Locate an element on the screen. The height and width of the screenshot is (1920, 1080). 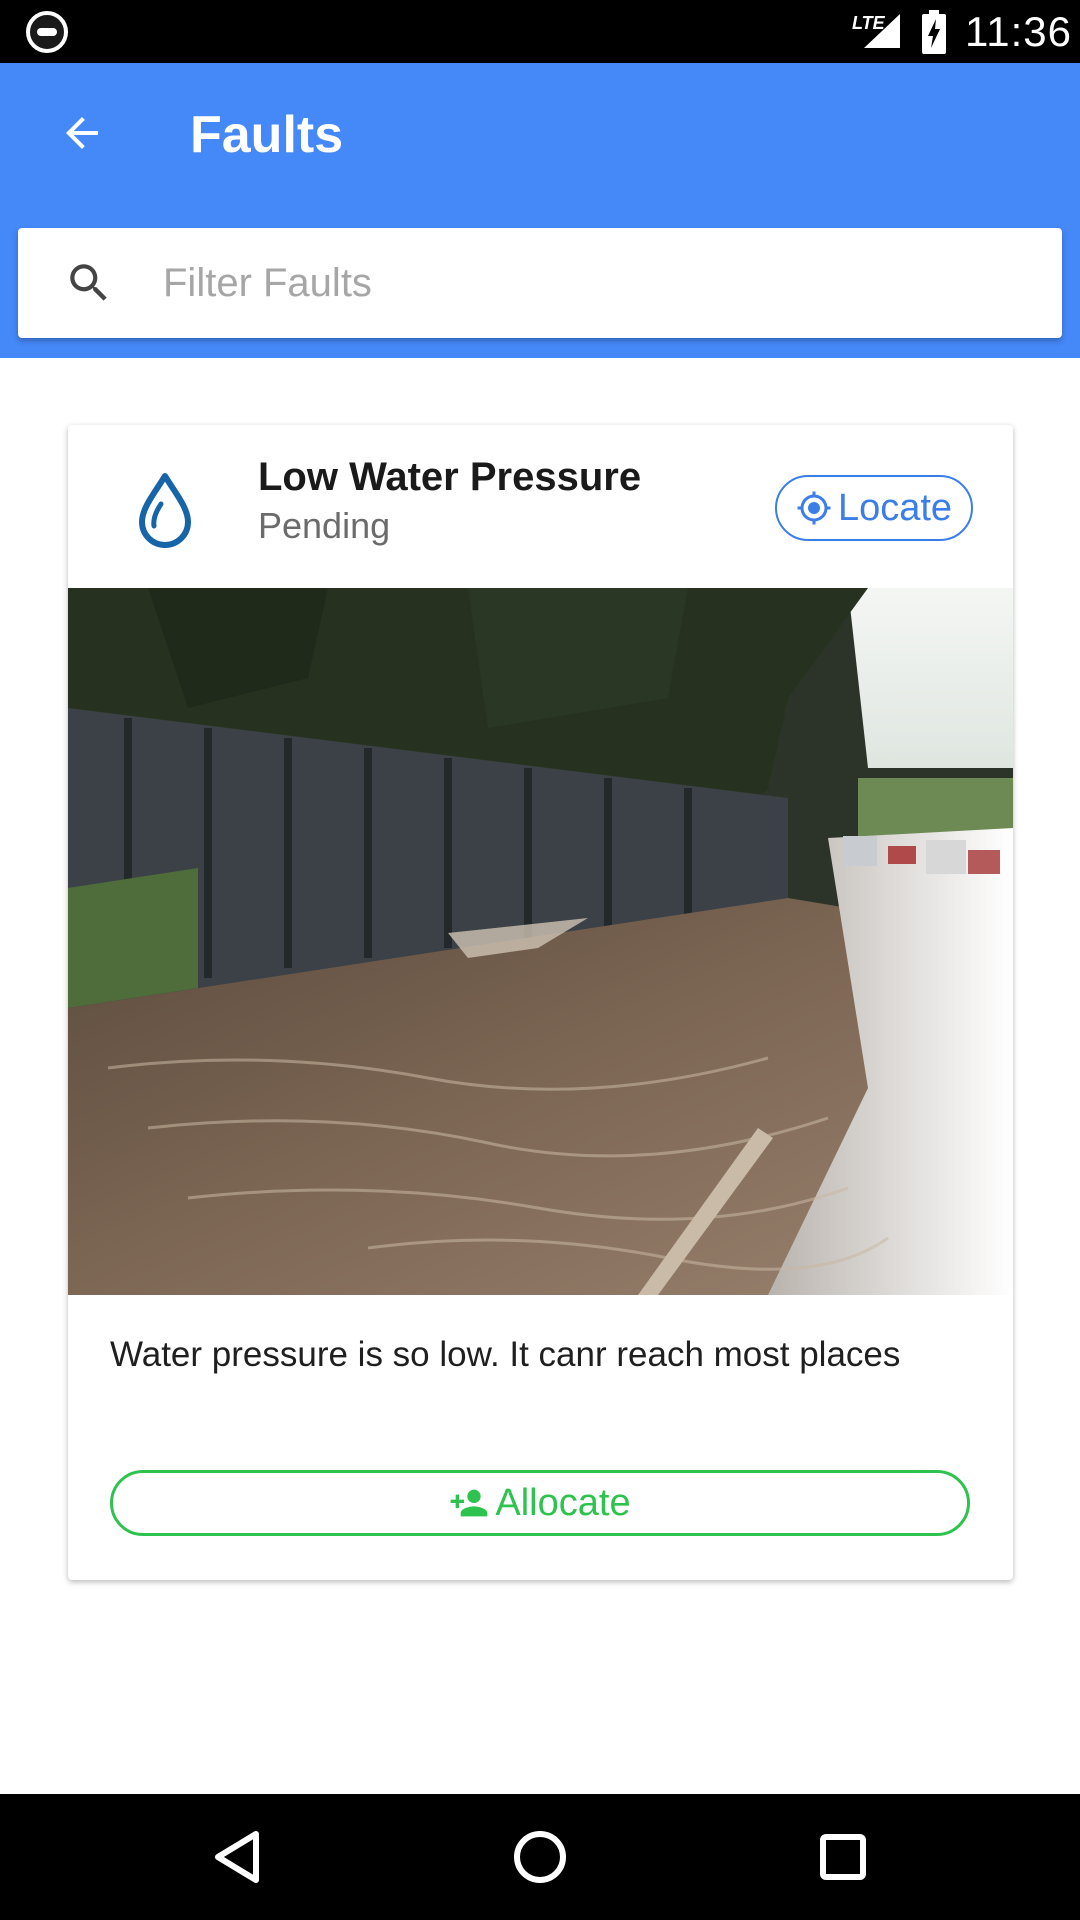
search-box is located at coordinates (540, 283).